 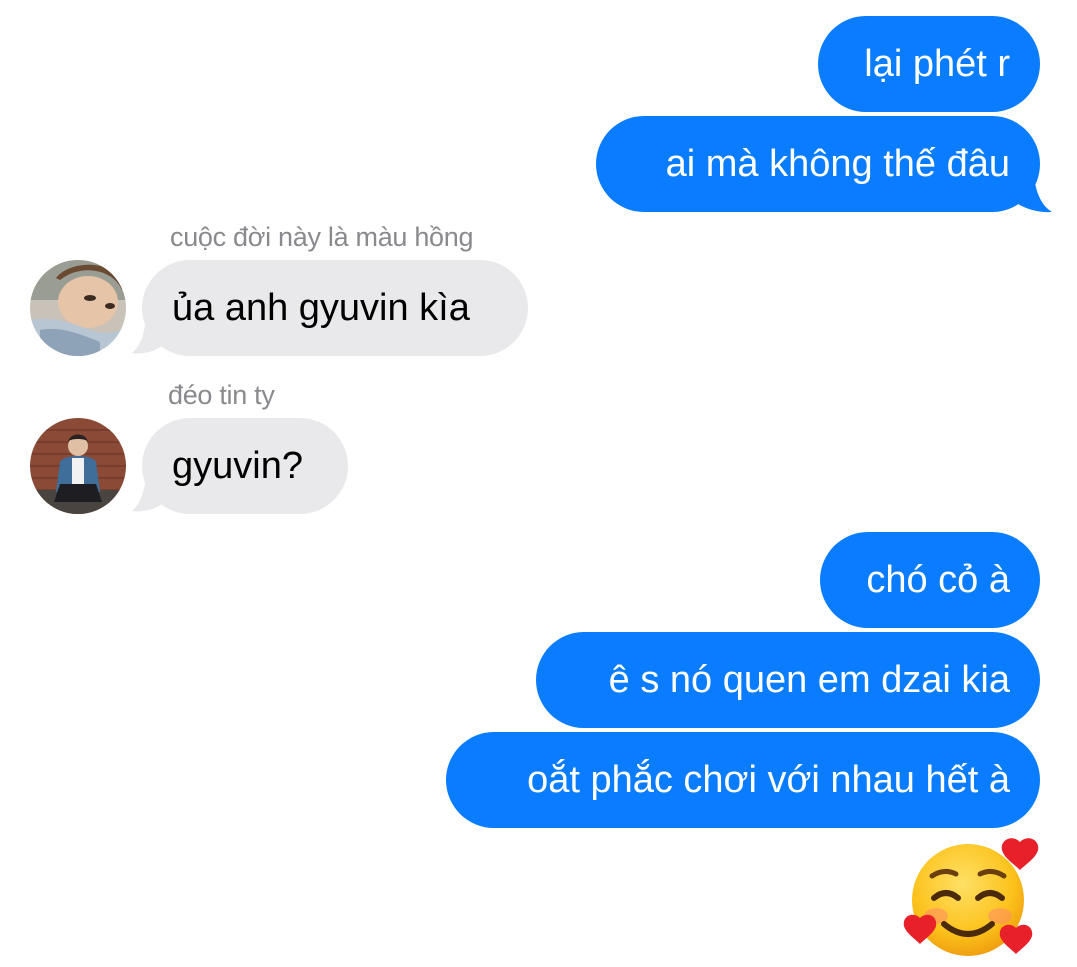 I want to click on message-text: lại phét r, so click(x=937, y=64).